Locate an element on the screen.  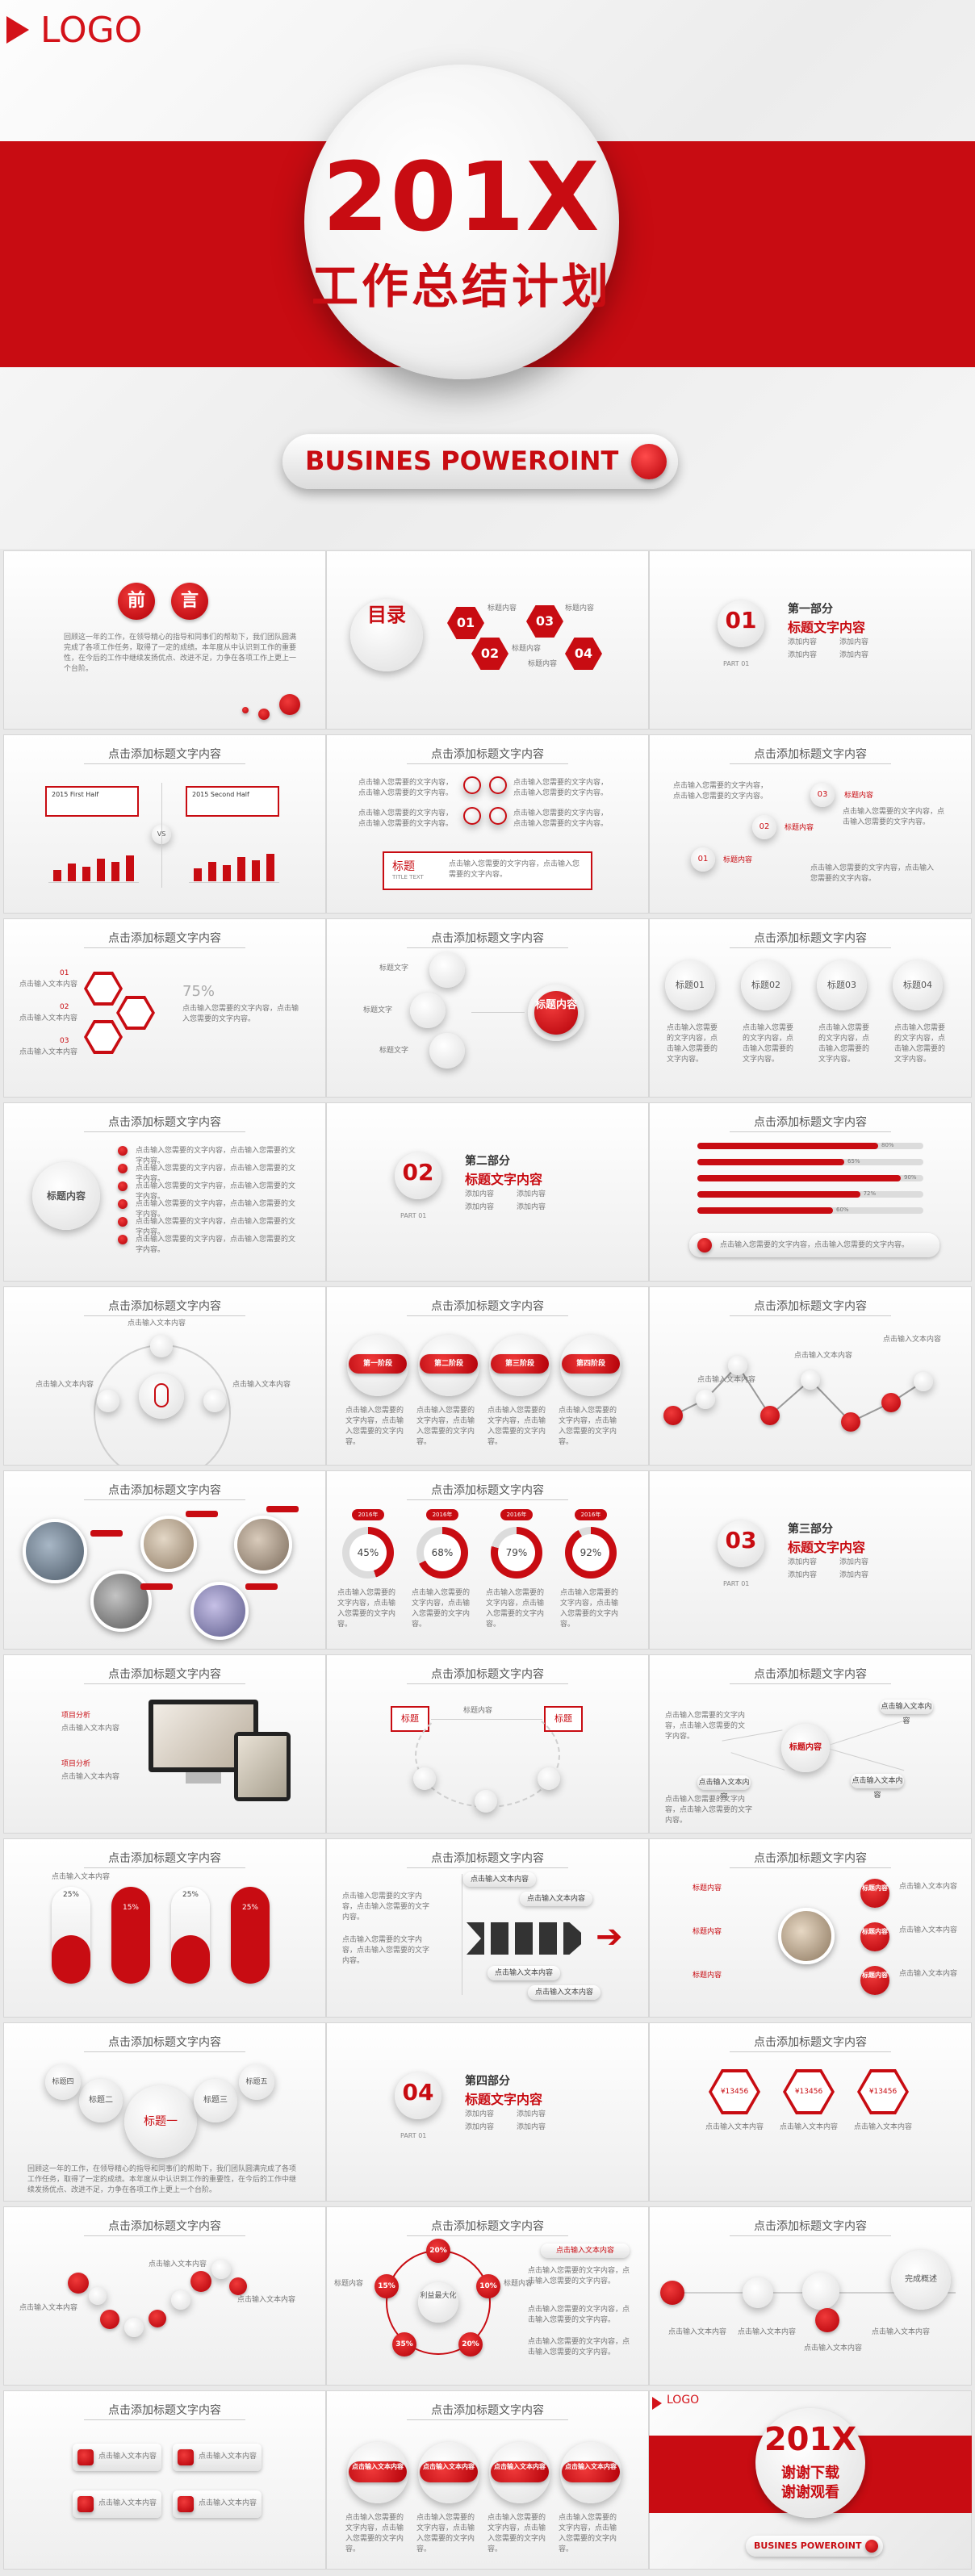
flow-connector is located at coordinates (498, 1012).